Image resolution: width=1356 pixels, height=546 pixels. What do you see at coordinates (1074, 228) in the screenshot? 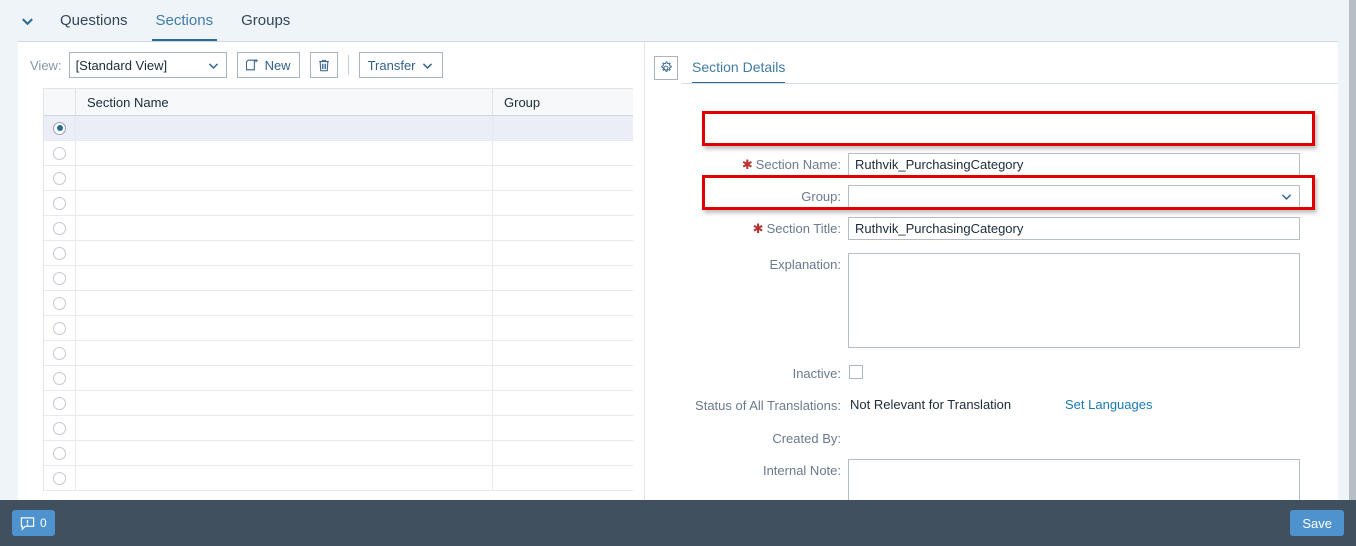
I see `section-title-input: Ruthvik_PurchasingCategory` at bounding box center [1074, 228].